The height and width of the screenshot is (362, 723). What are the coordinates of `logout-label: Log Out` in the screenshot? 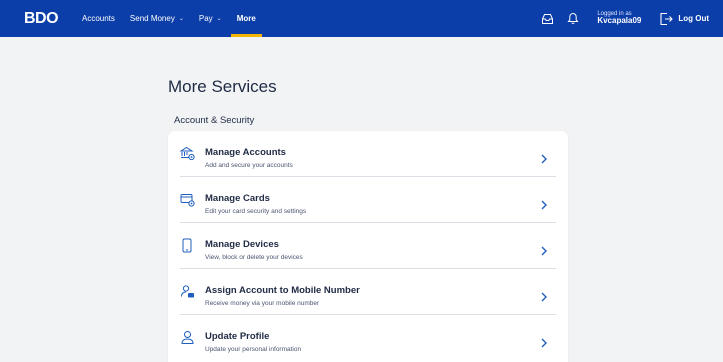 It's located at (693, 18).